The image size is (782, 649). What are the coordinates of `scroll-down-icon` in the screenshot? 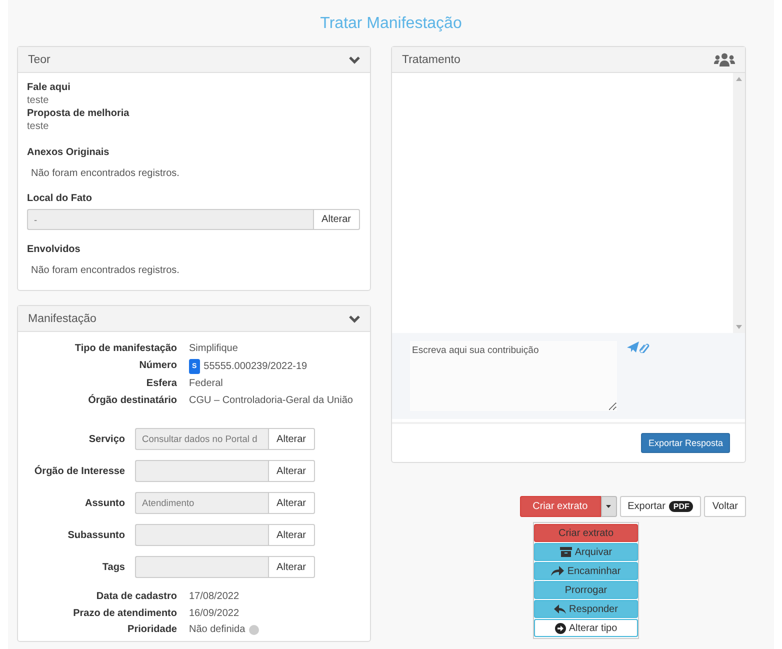 It's located at (739, 327).